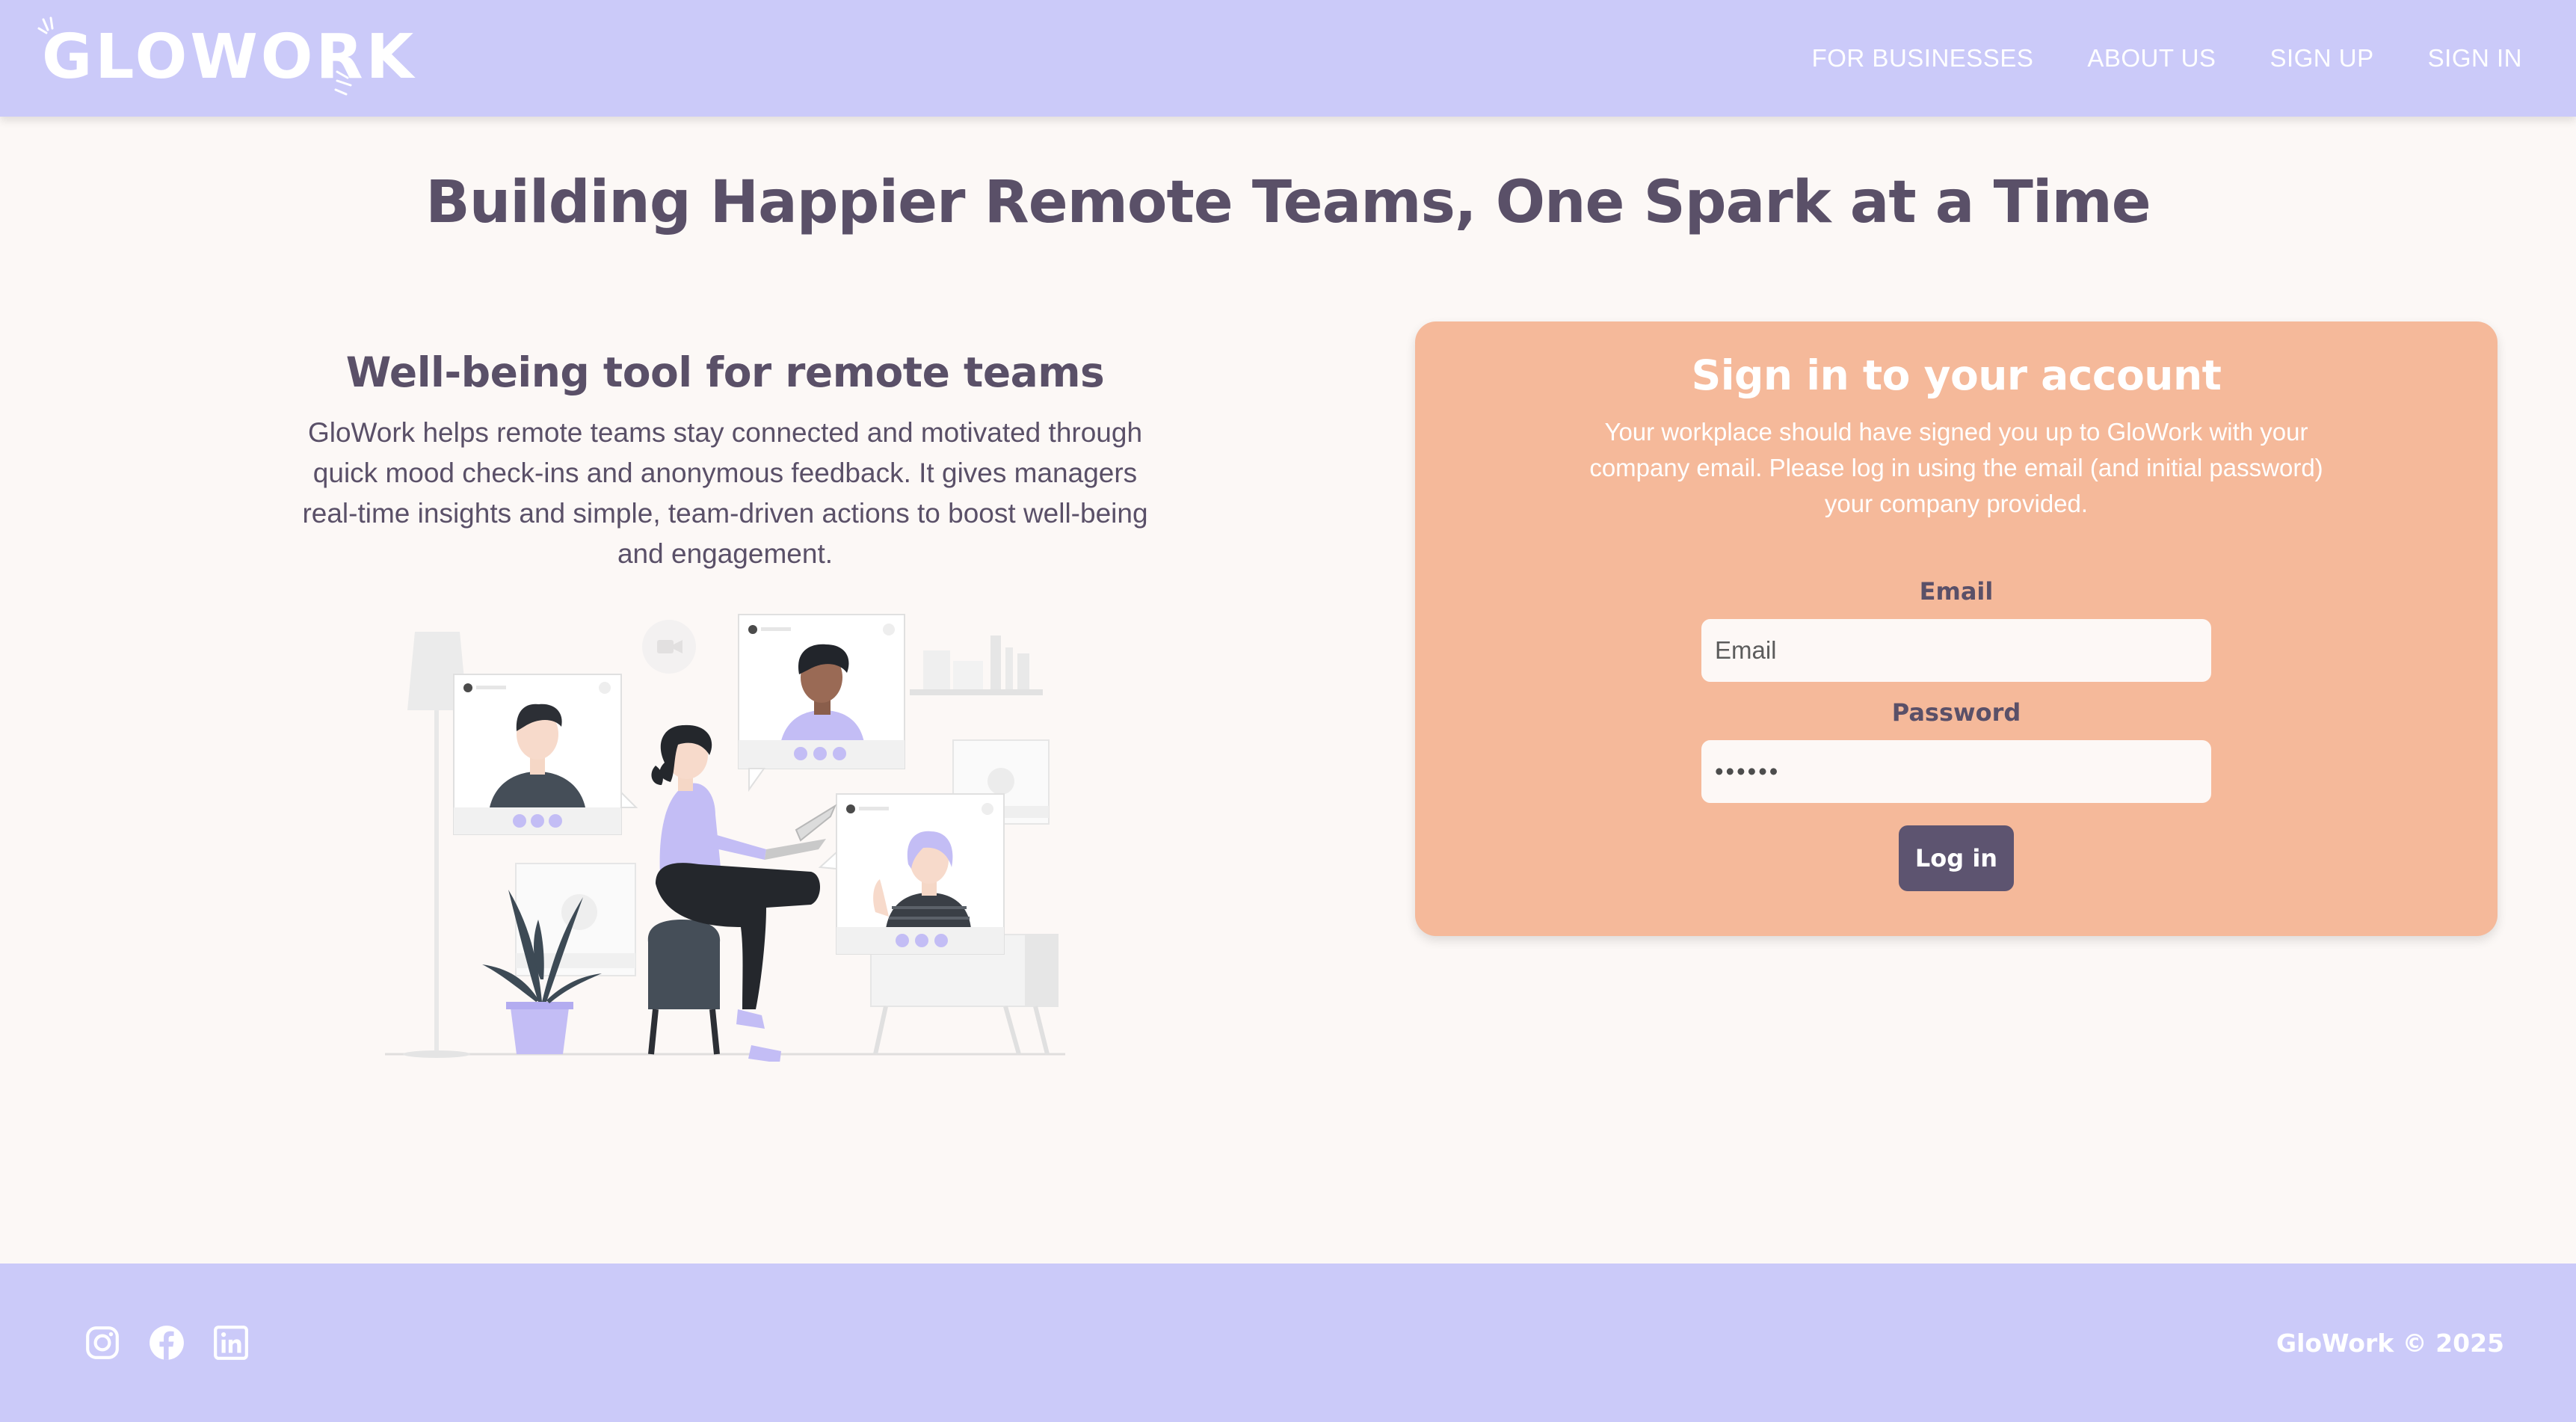  I want to click on video-camera-bubble, so click(669, 647).